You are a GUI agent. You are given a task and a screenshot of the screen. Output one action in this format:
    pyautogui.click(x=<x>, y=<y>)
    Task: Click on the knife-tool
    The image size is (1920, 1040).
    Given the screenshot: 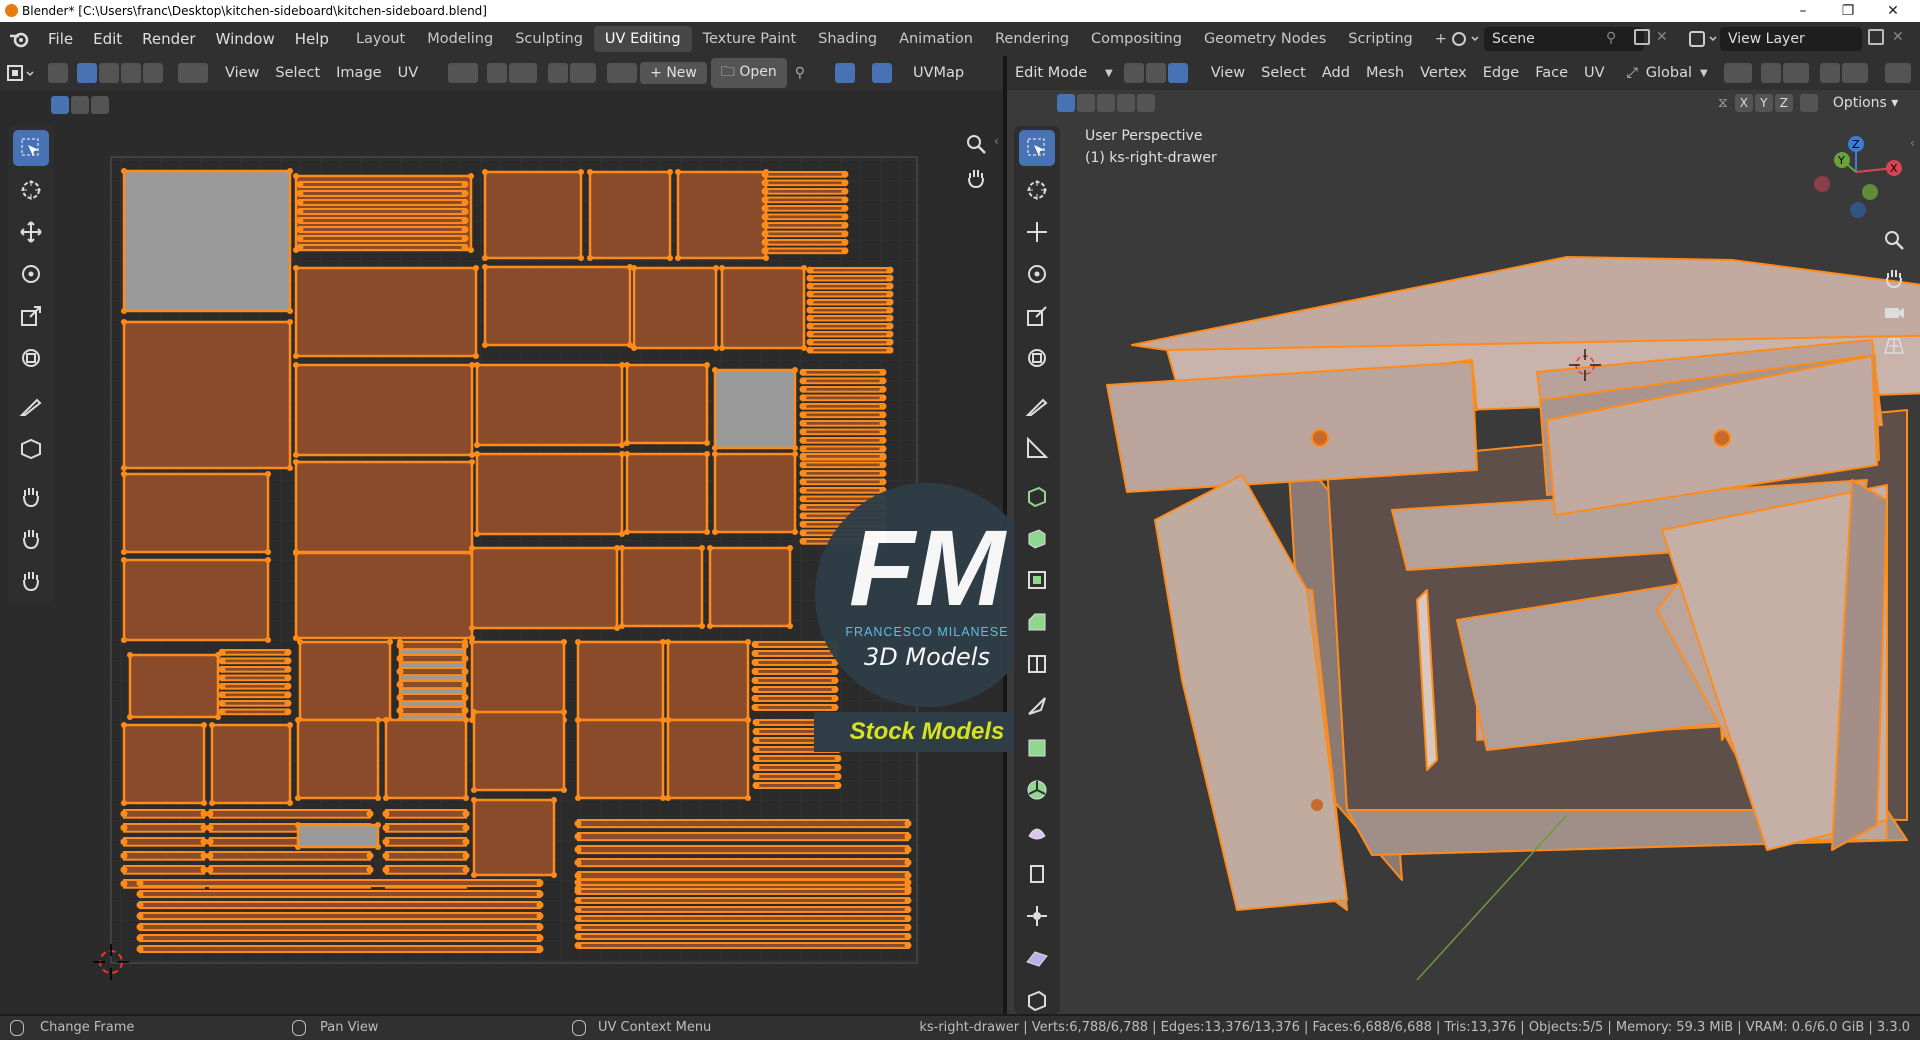 What is the action you would take?
    pyautogui.click(x=1037, y=706)
    